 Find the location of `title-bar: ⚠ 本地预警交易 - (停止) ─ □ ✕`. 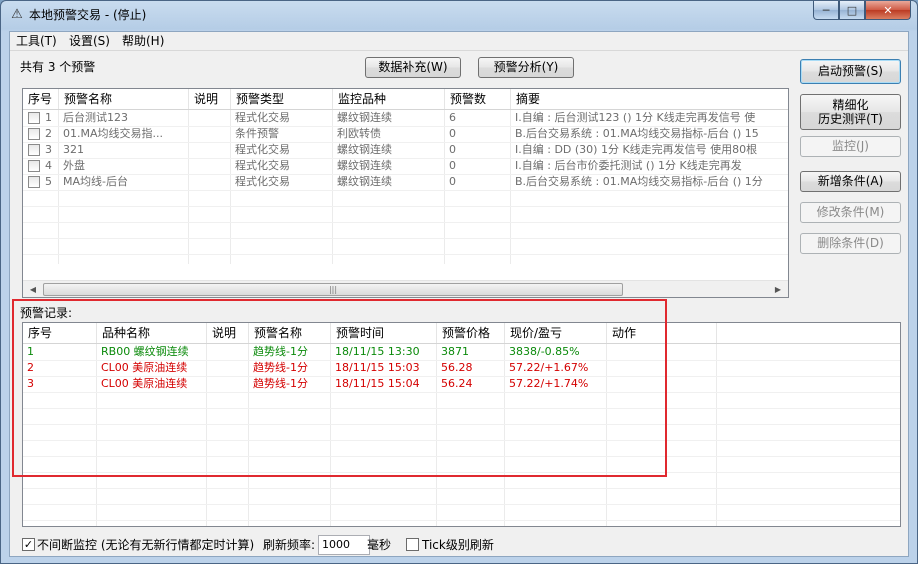

title-bar: ⚠ 本地预警交易 - (停止) ─ □ ✕ is located at coordinates (459, 16).